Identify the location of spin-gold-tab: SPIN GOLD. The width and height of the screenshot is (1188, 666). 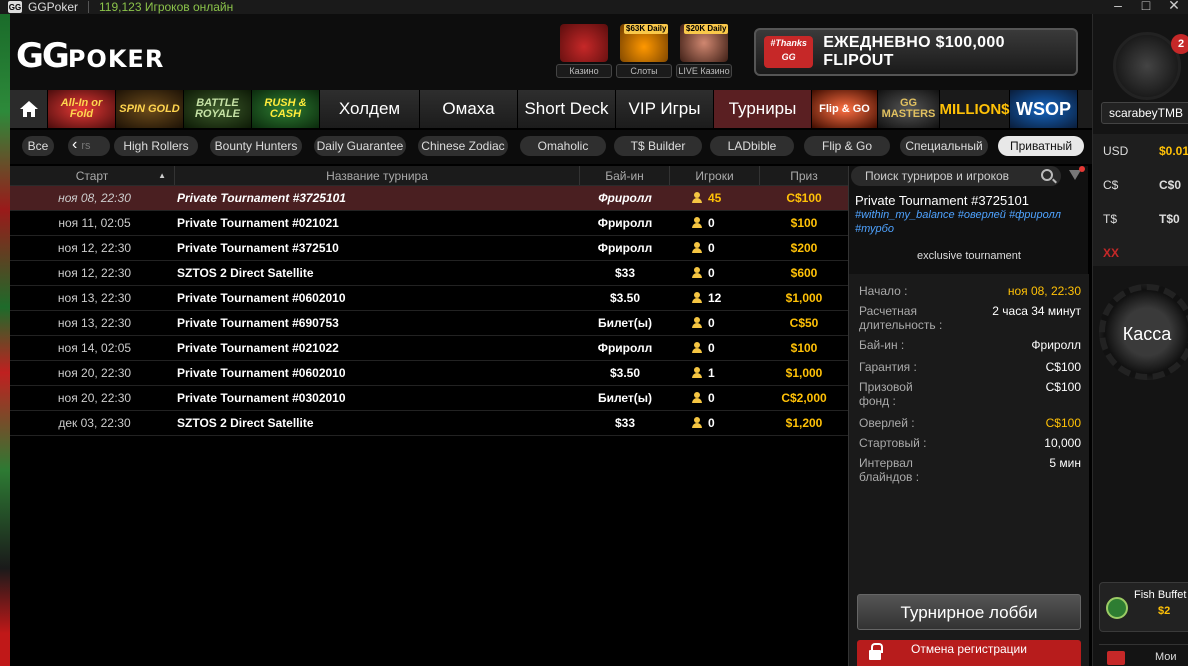
(150, 109).